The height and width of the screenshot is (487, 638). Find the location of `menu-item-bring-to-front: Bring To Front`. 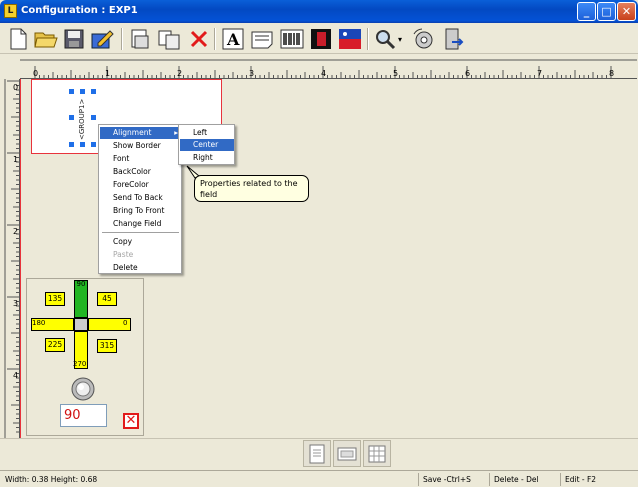

menu-item-bring-to-front: Bring To Front is located at coordinates (140, 211).